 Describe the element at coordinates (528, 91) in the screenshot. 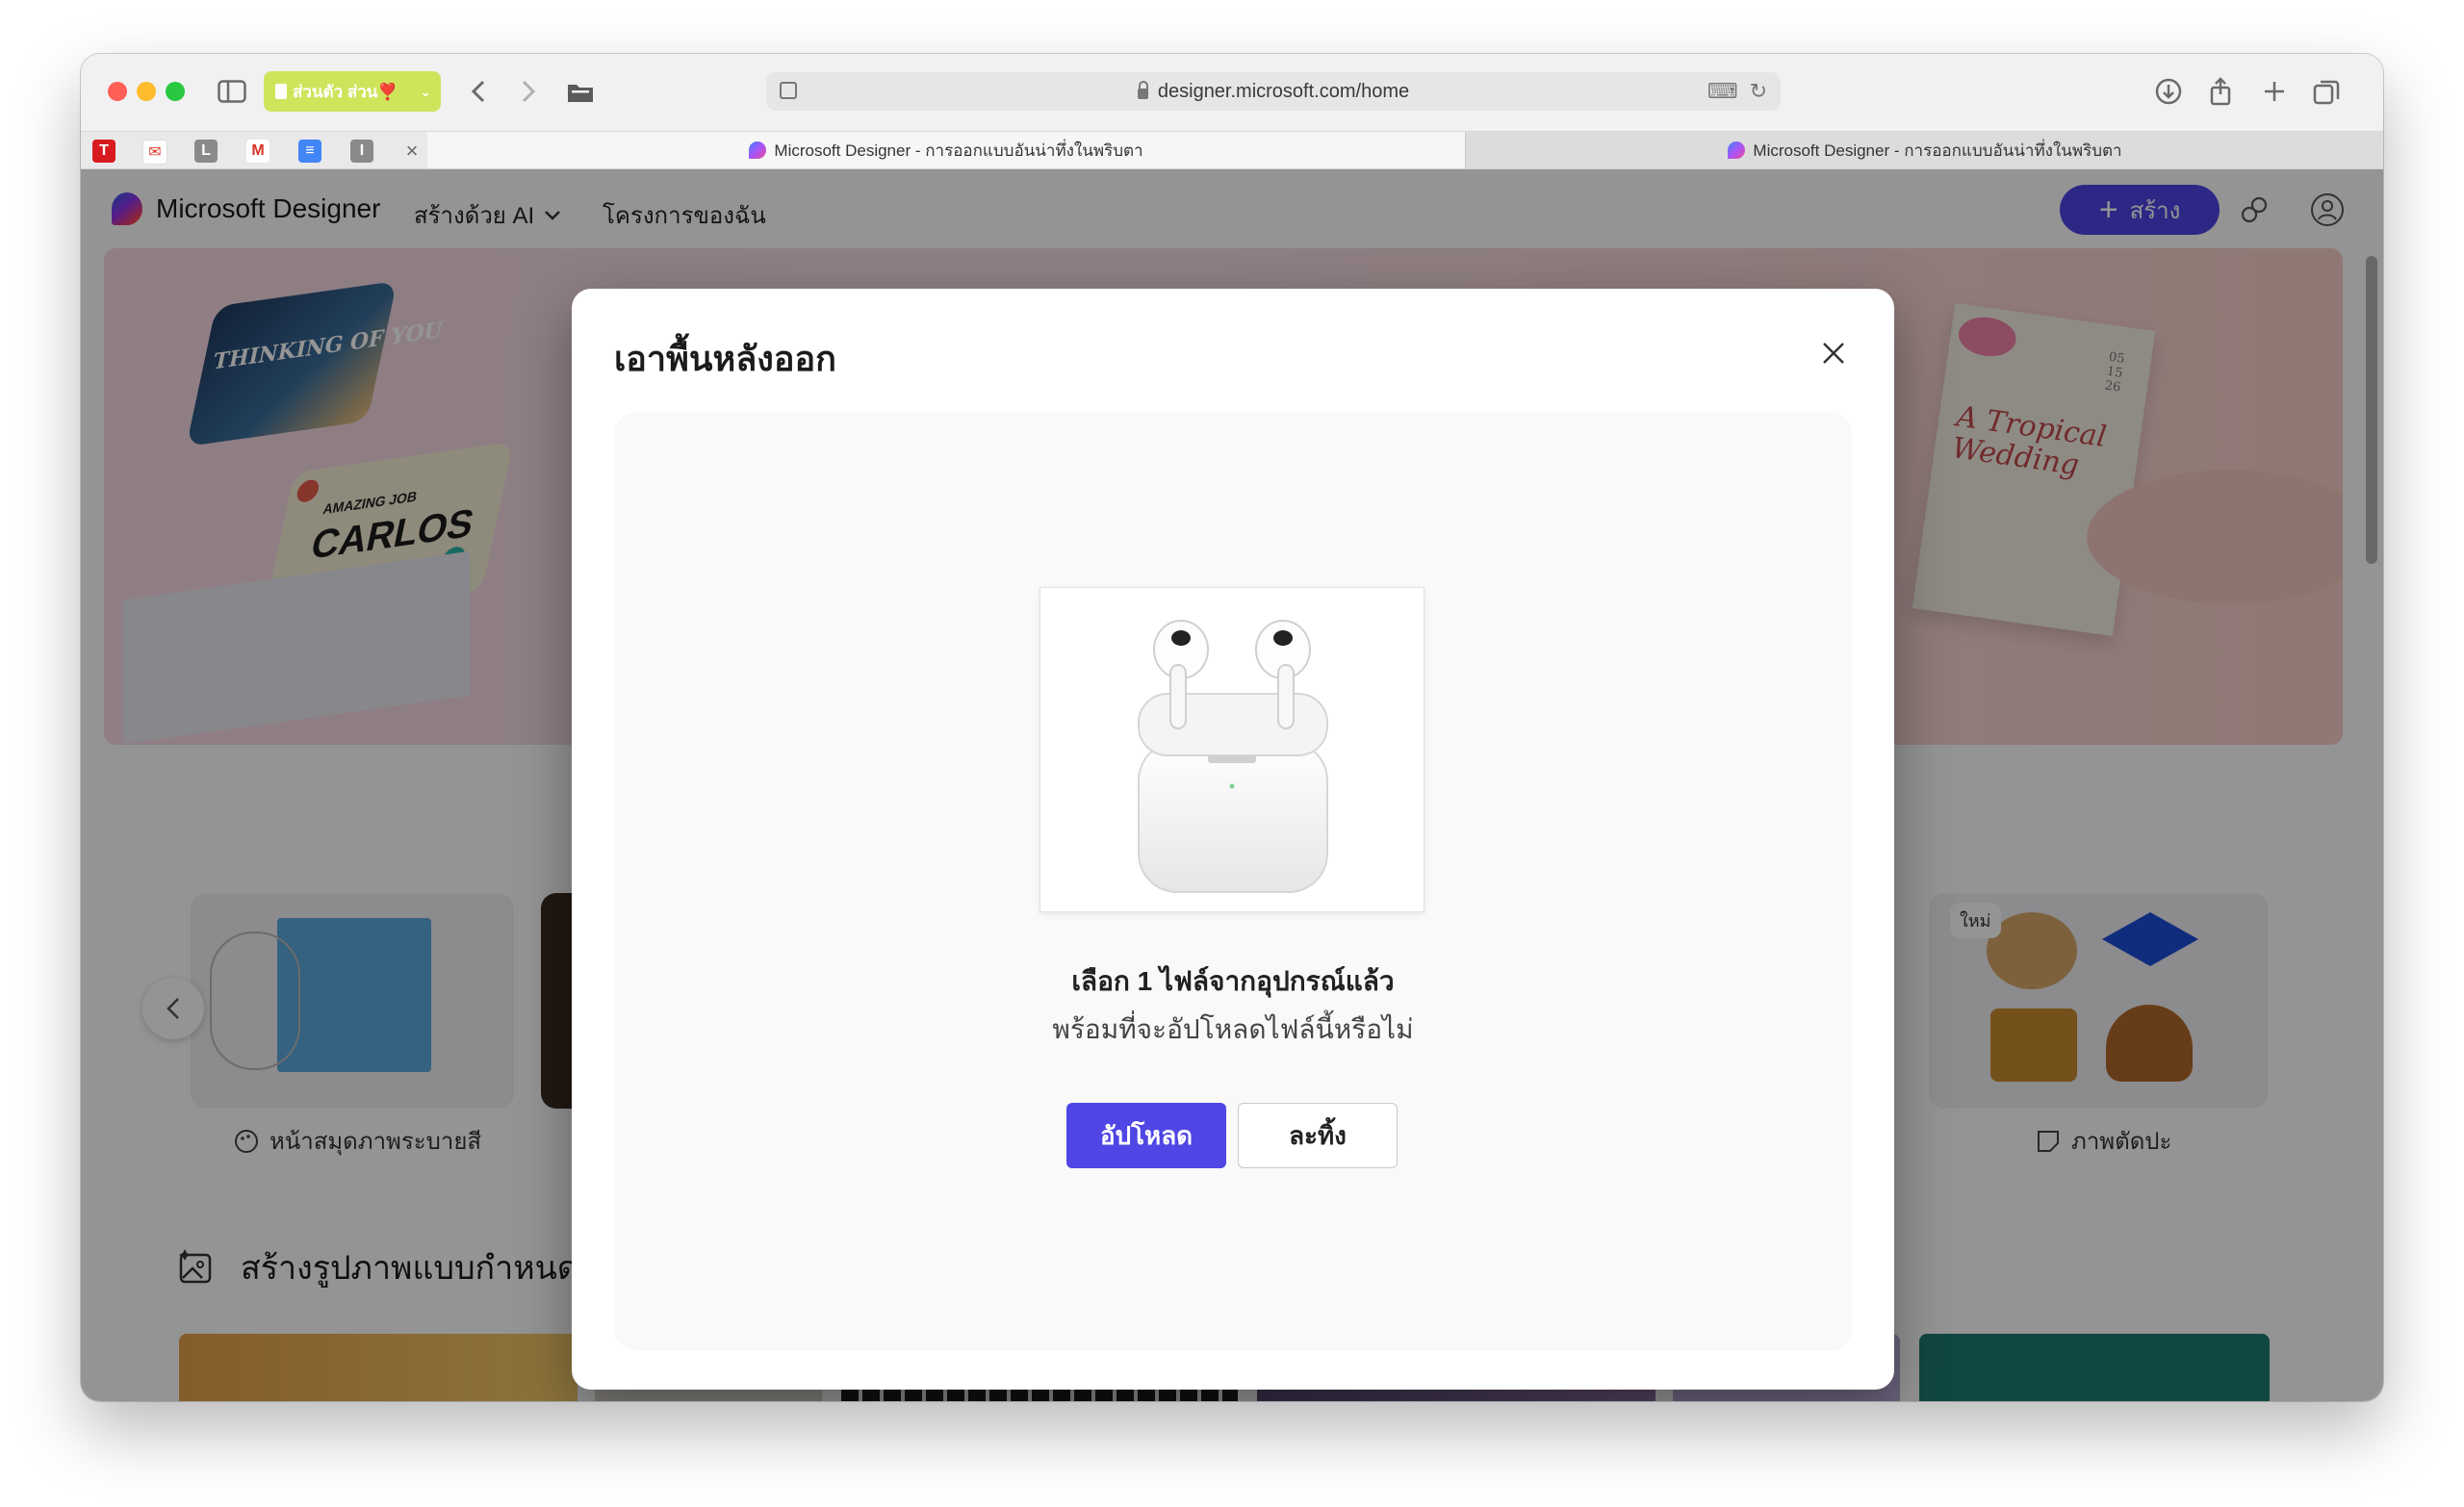

I see `forward-icon` at that location.